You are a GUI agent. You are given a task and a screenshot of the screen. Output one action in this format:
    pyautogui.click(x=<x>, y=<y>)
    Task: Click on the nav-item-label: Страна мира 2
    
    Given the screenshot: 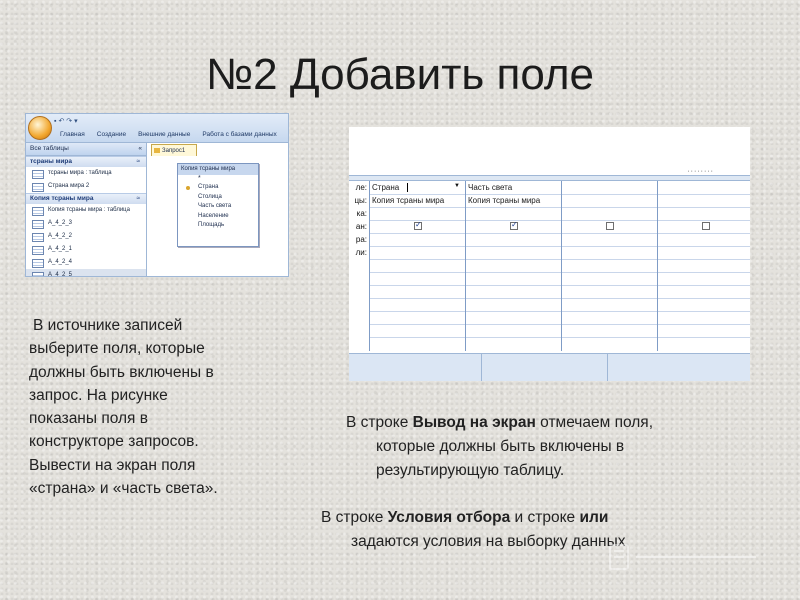 What is the action you would take?
    pyautogui.click(x=69, y=186)
    